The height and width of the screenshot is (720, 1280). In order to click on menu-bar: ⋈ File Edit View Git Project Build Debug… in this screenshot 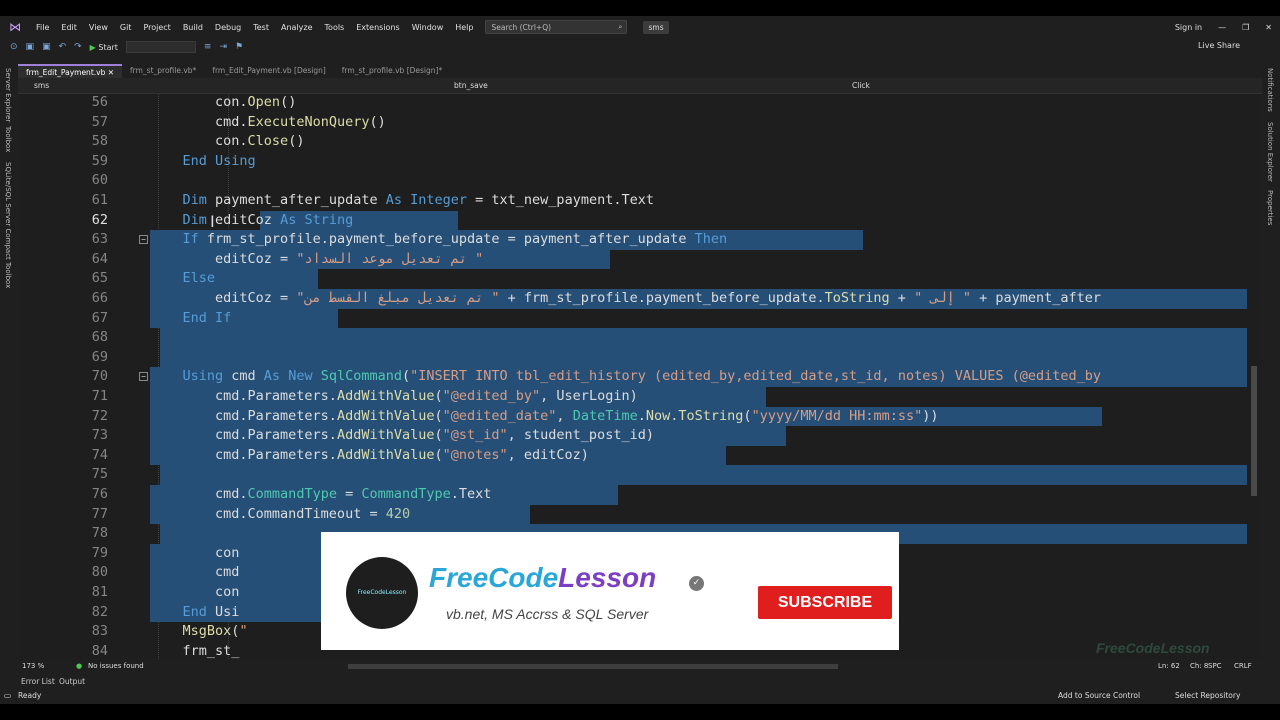, I will do `click(640, 27)`.